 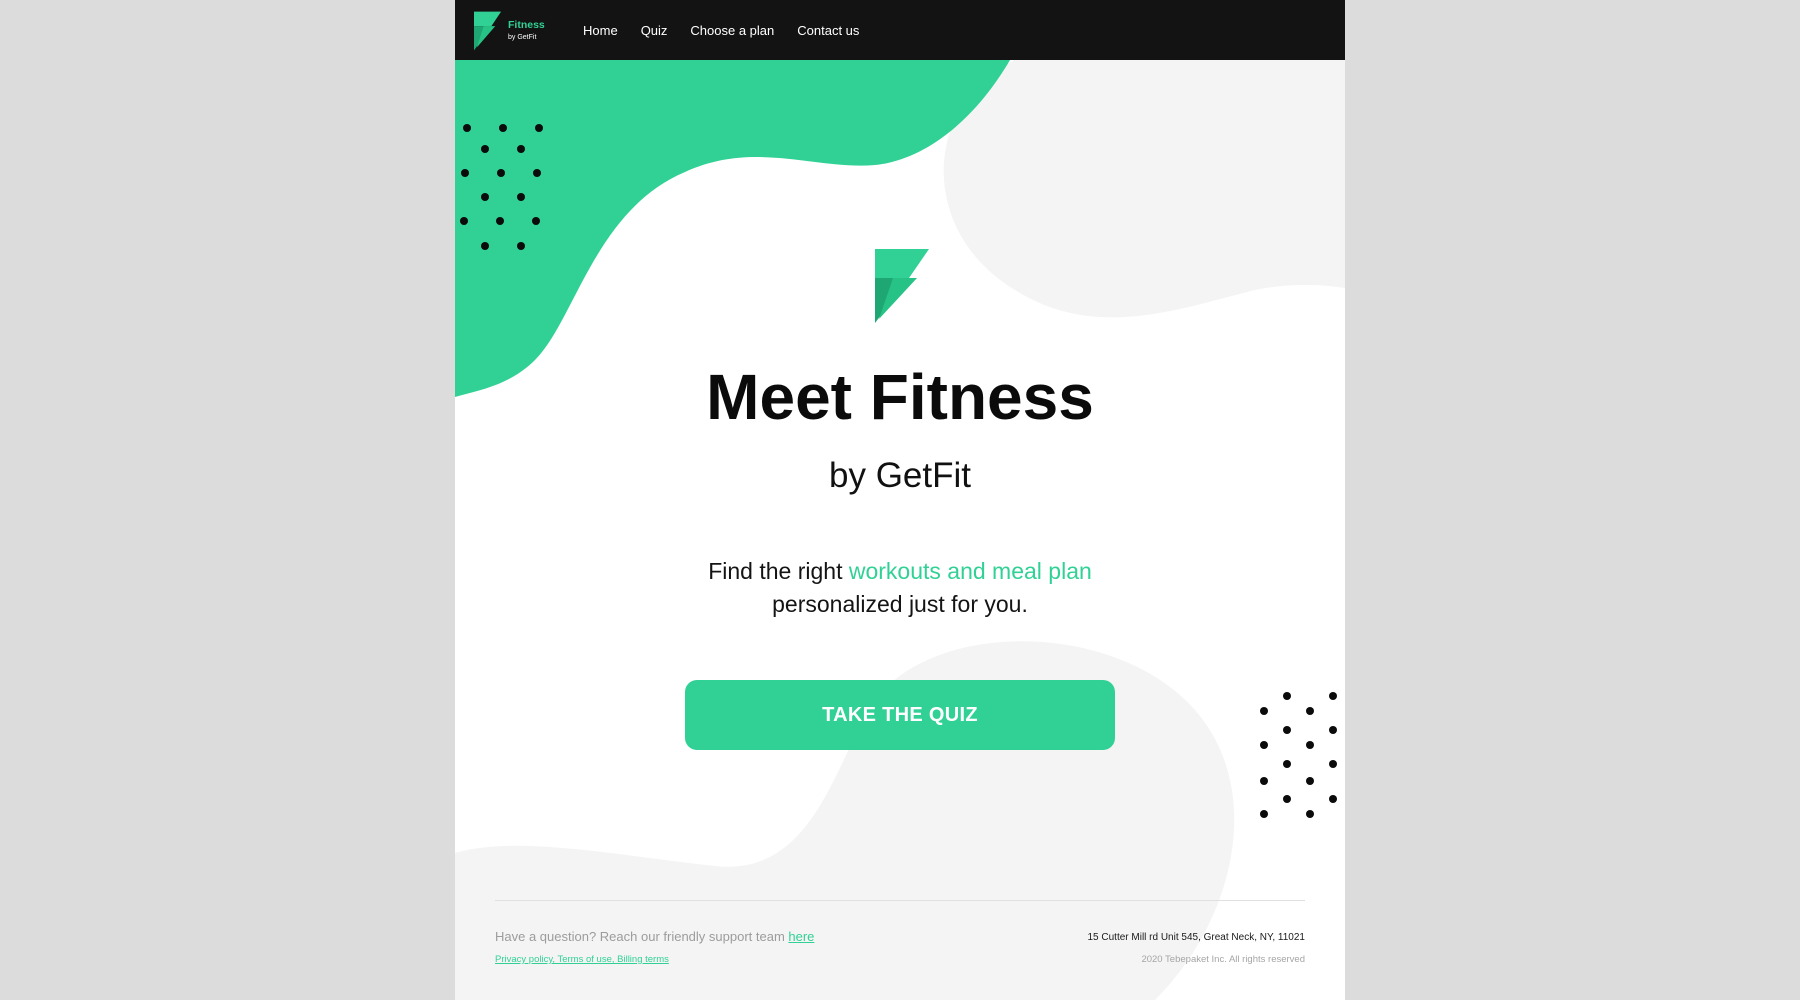 What do you see at coordinates (522, 37) in the screenshot?
I see `brand-sub: by GetFit` at bounding box center [522, 37].